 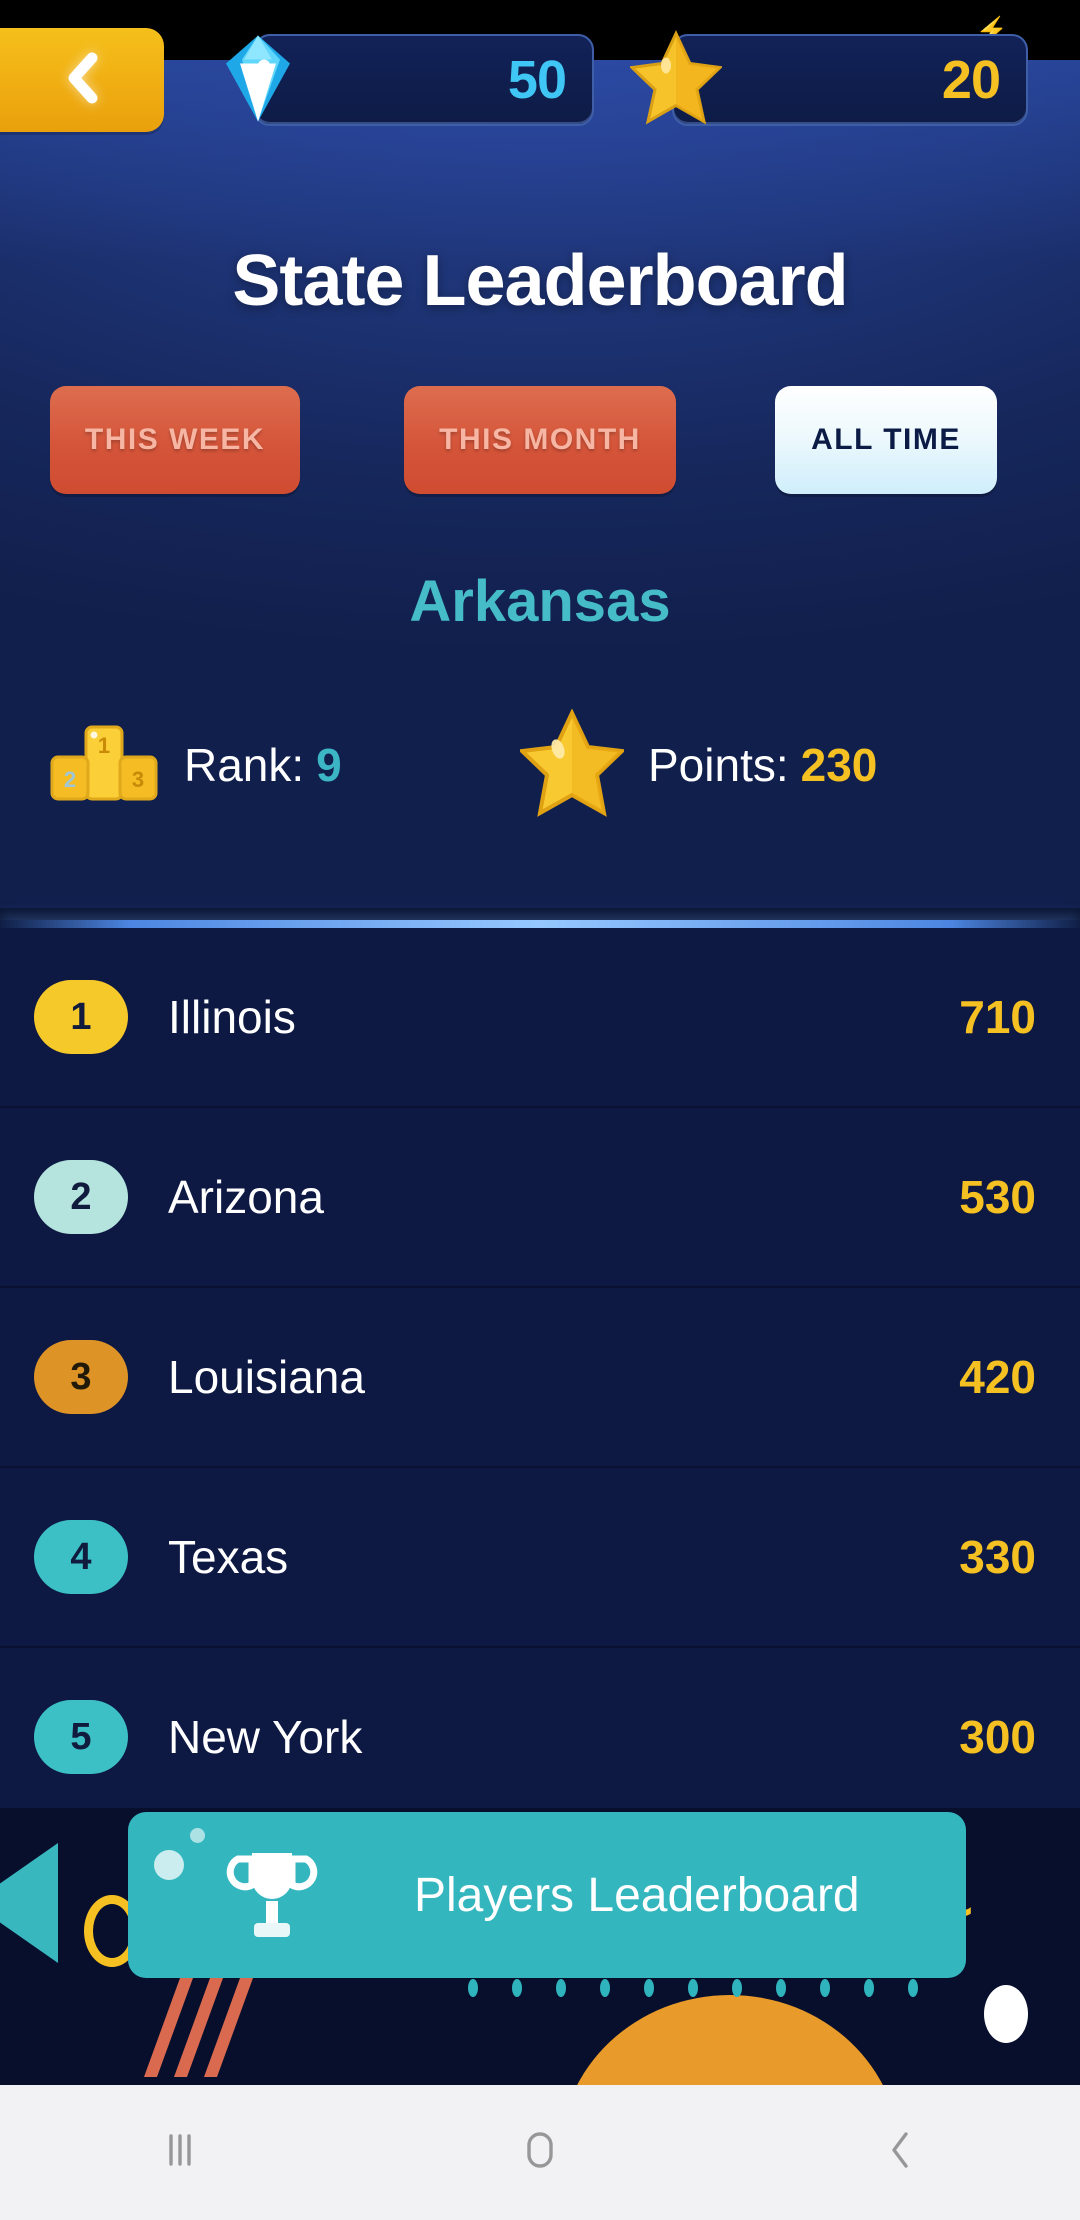 I want to click on row-score: 300, so click(x=997, y=1737).